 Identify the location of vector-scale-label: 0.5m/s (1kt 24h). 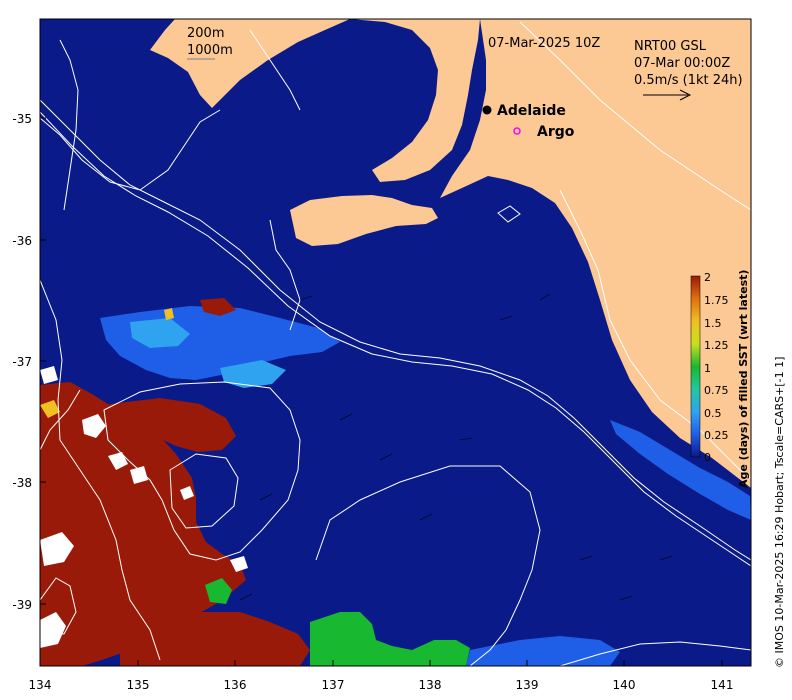
(688, 80).